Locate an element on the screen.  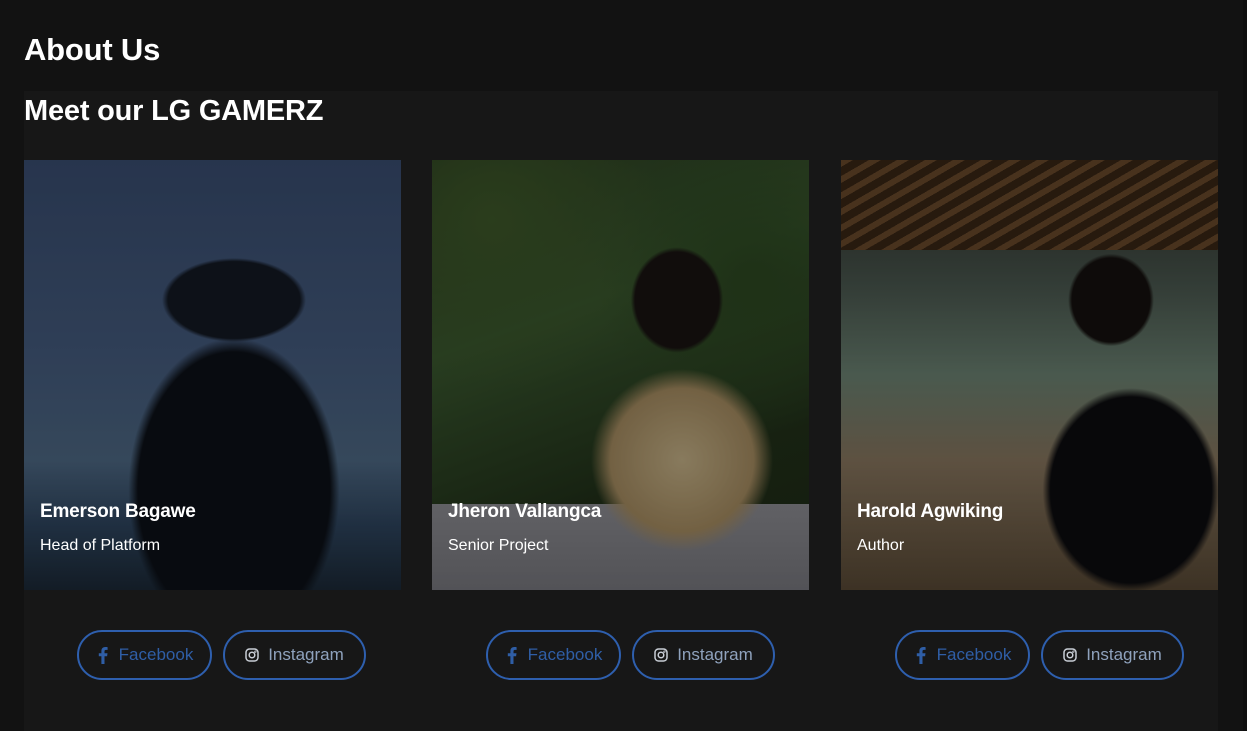
team-member-role: Senior Project is located at coordinates (498, 545).